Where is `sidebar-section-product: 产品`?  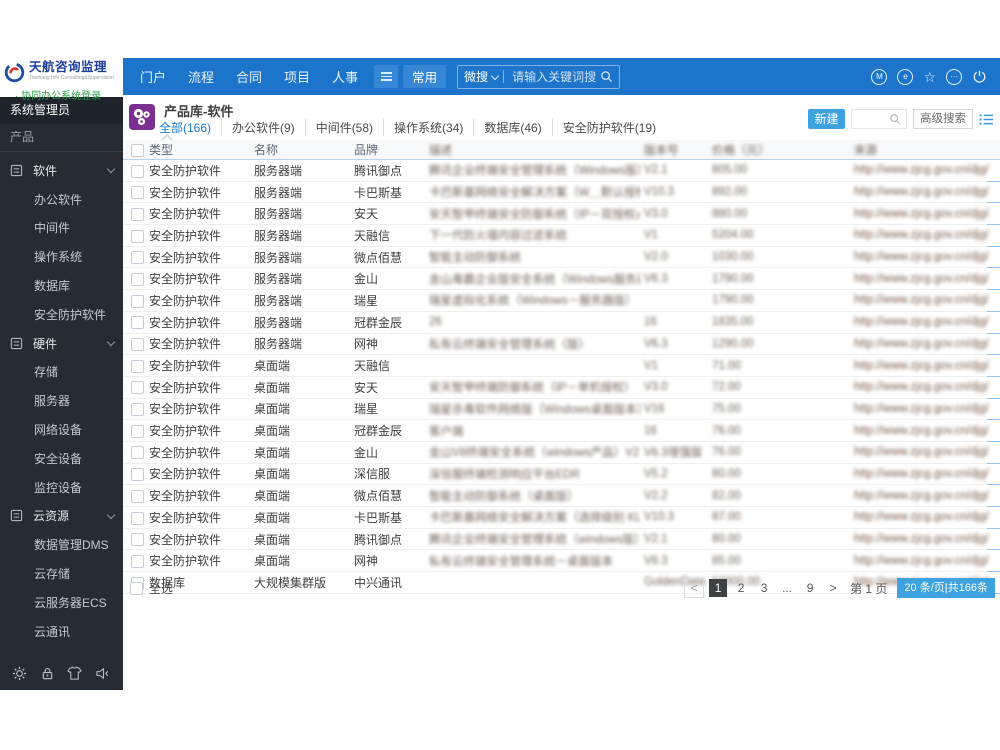
sidebar-section-product: 产品 is located at coordinates (61, 138).